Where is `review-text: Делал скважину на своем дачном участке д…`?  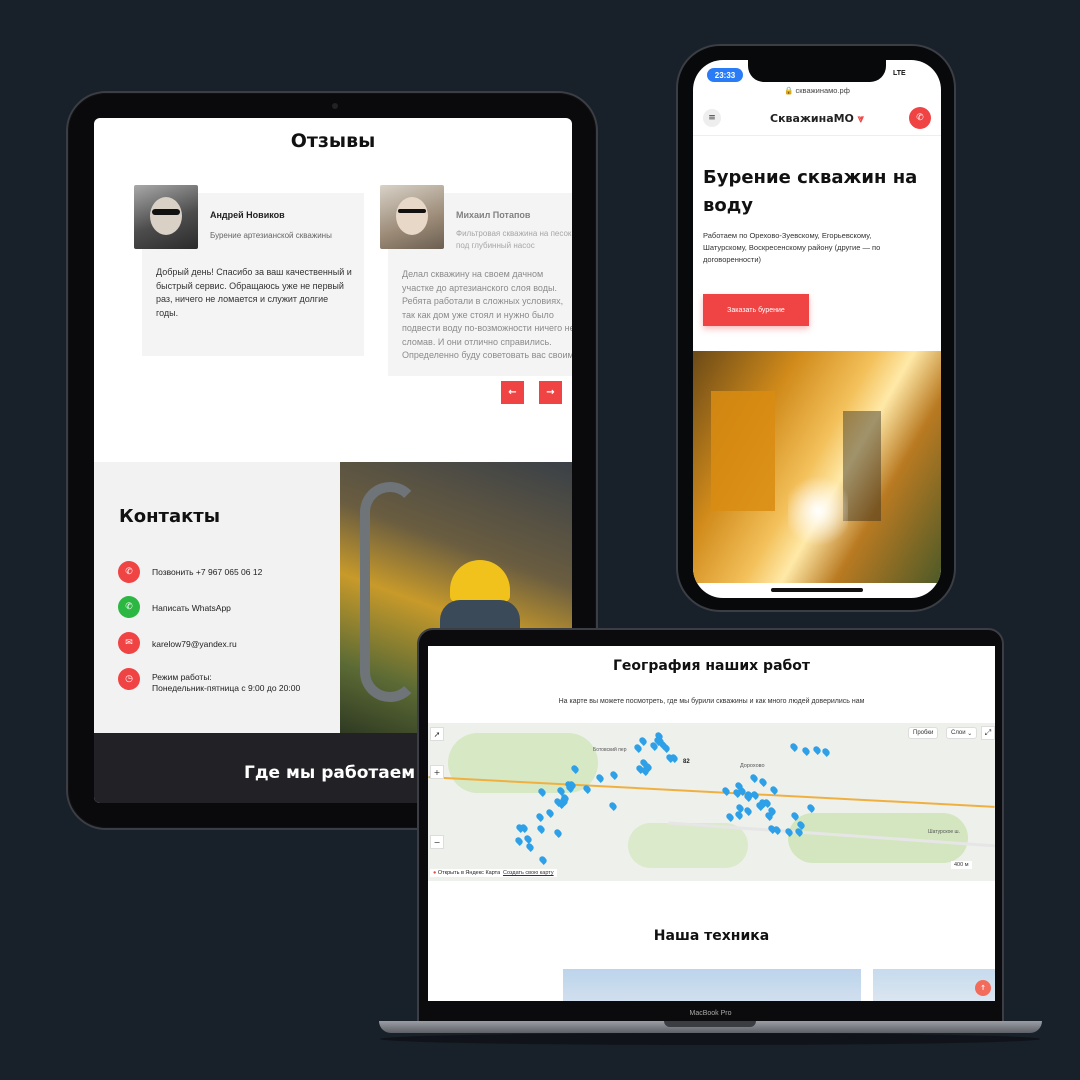 review-text: Делал скважину на своем дачном участке д… is located at coordinates (487, 314).